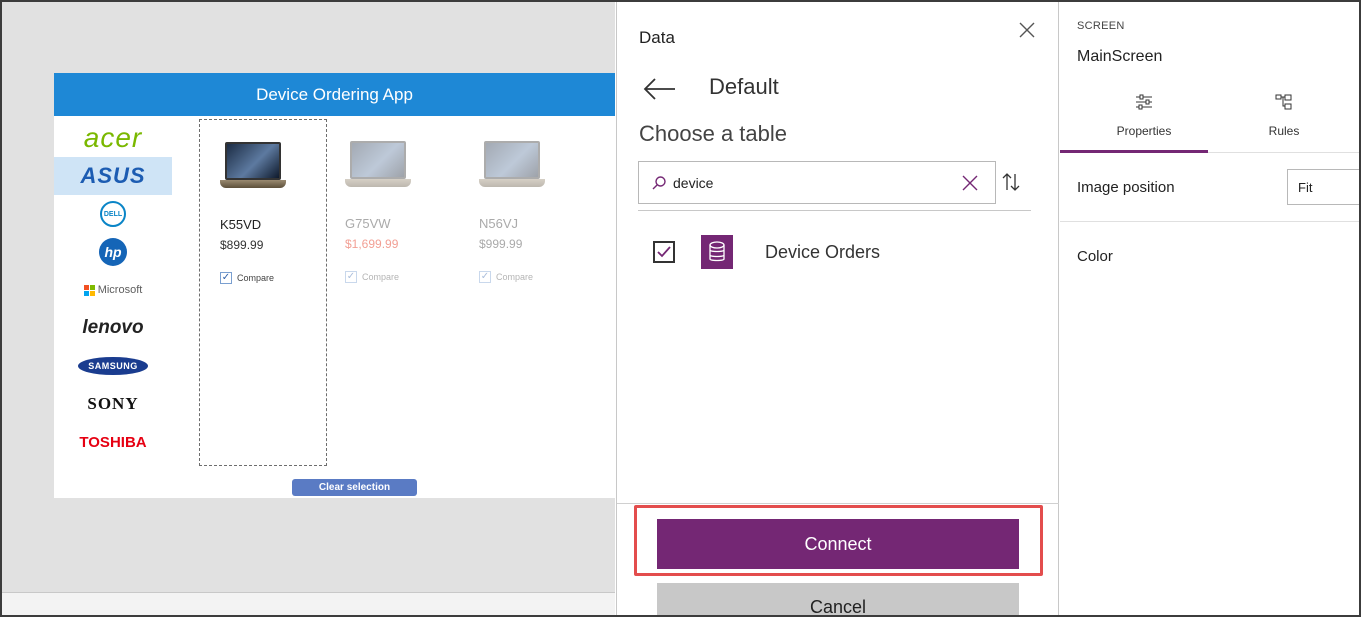 This screenshot has height=617, width=1361. Describe the element at coordinates (744, 86) in the screenshot. I see `data-source-name: Default` at that location.